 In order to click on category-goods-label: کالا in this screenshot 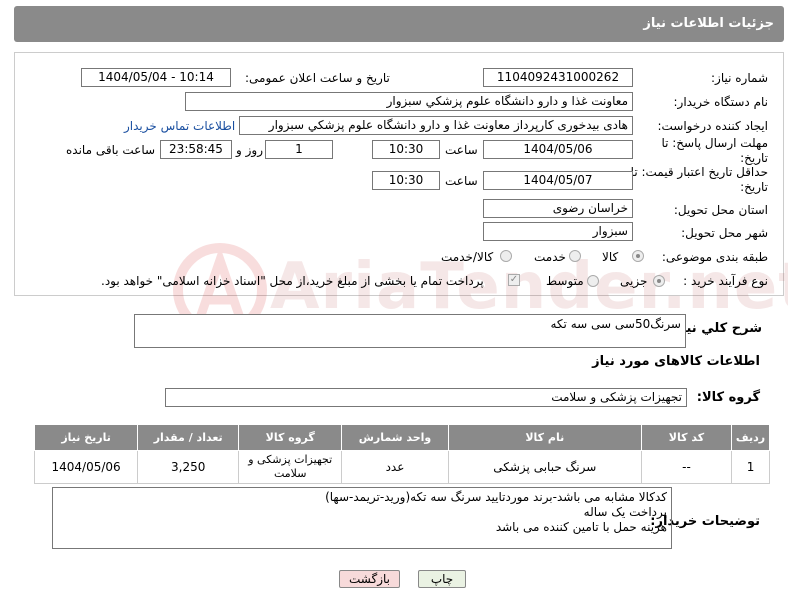, I will do `click(610, 257)`.